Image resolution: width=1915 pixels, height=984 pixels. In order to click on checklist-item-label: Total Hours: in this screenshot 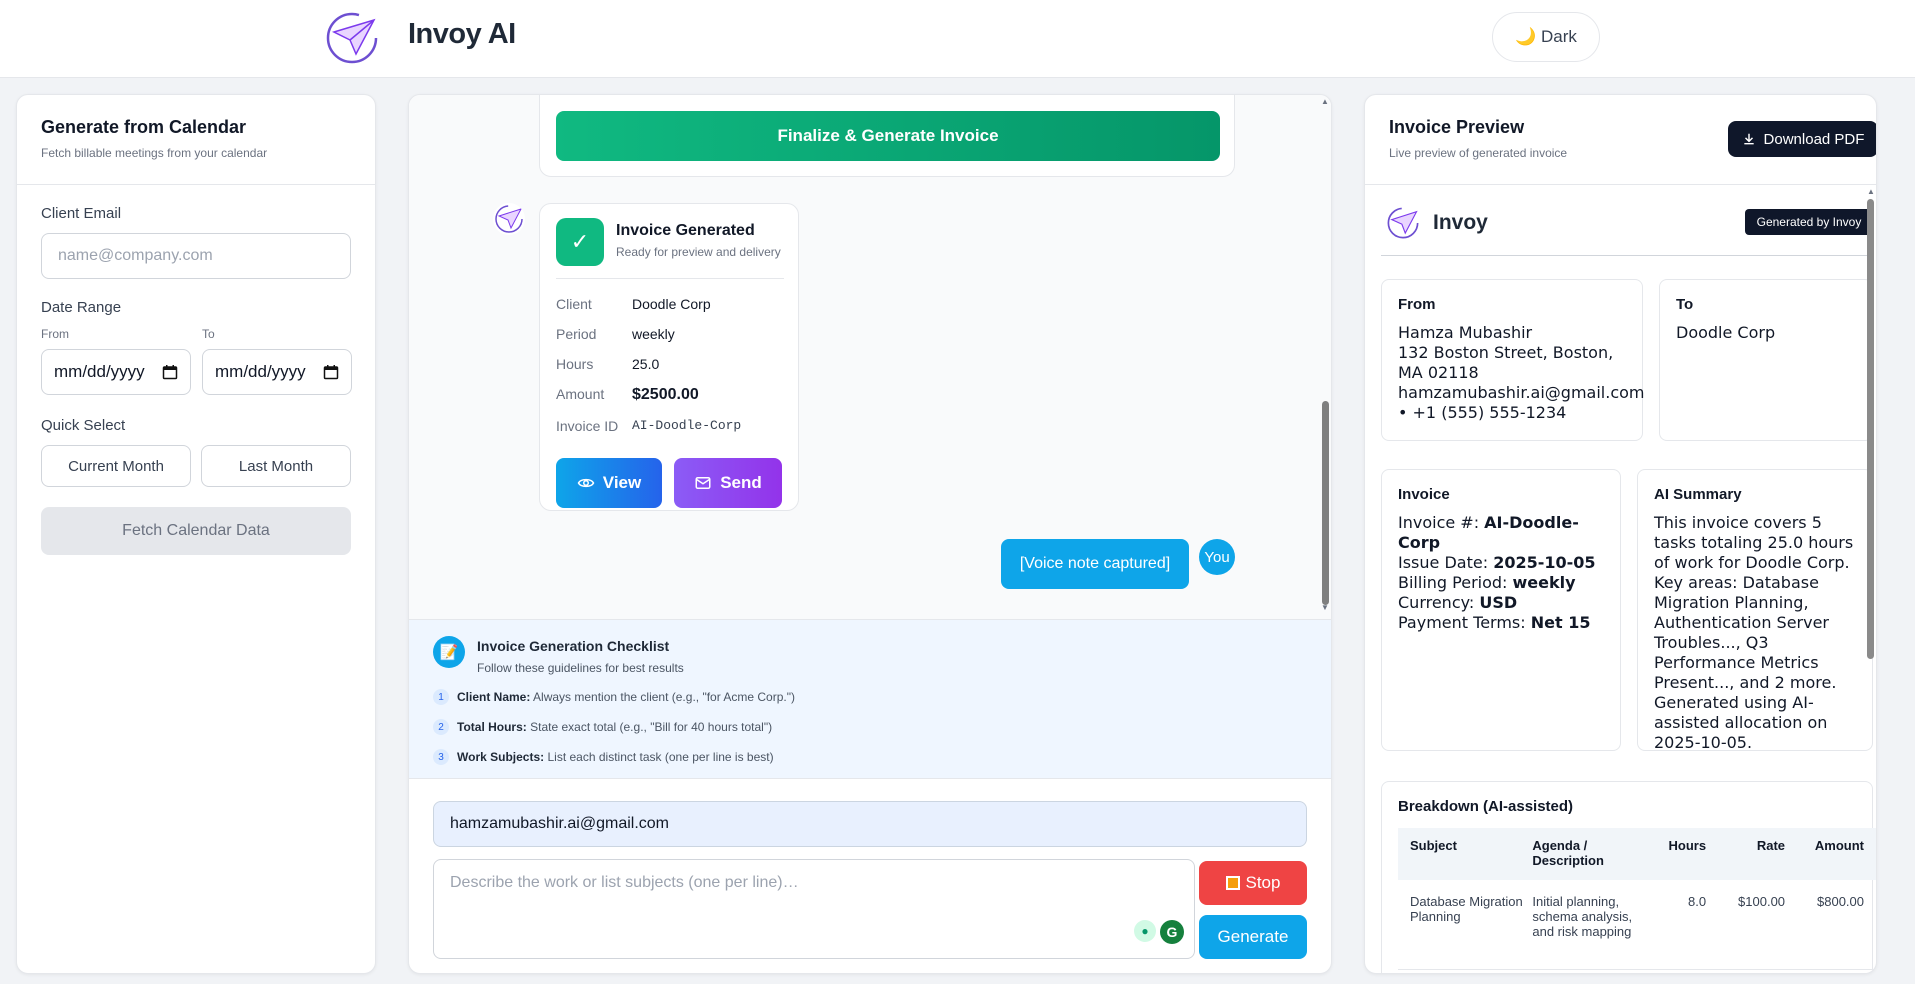, I will do `click(492, 727)`.